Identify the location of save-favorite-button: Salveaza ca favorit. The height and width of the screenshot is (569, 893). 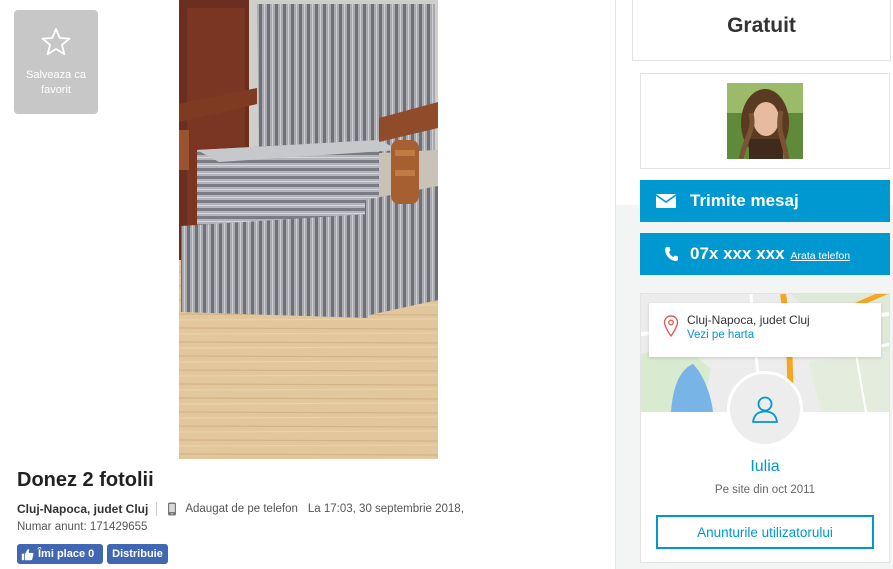
(56, 62).